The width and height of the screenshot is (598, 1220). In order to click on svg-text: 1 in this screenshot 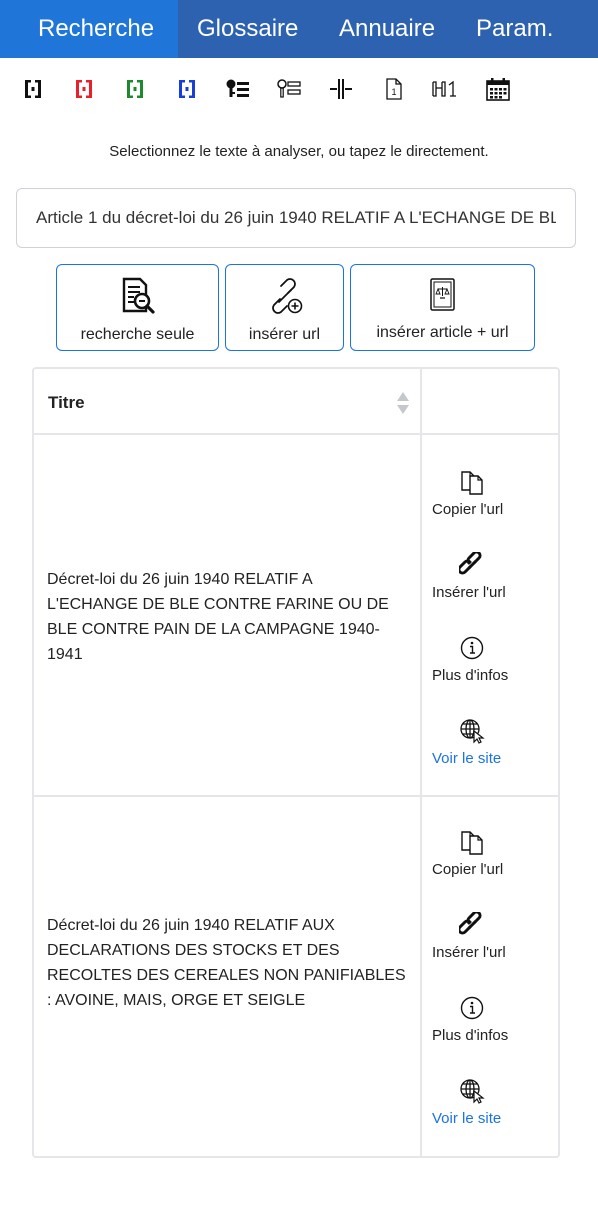, I will do `click(393, 92)`.